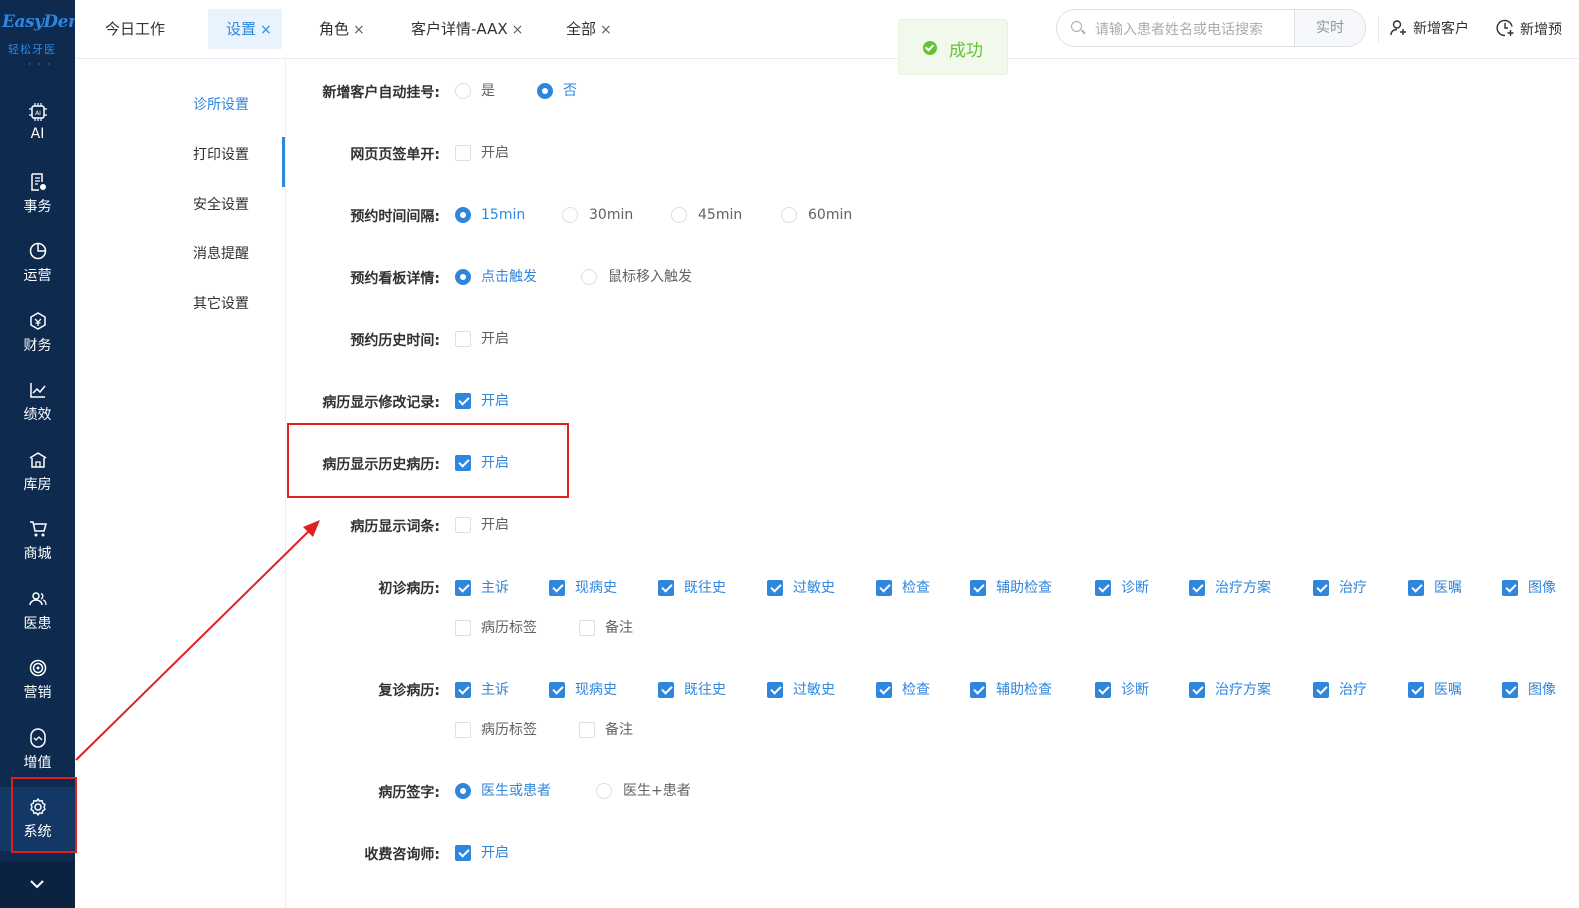 Image resolution: width=1579 pixels, height=908 pixels. Describe the element at coordinates (44, 35) in the screenshot. I see `logo: EasyDent 轻松牙医 · · ·` at that location.